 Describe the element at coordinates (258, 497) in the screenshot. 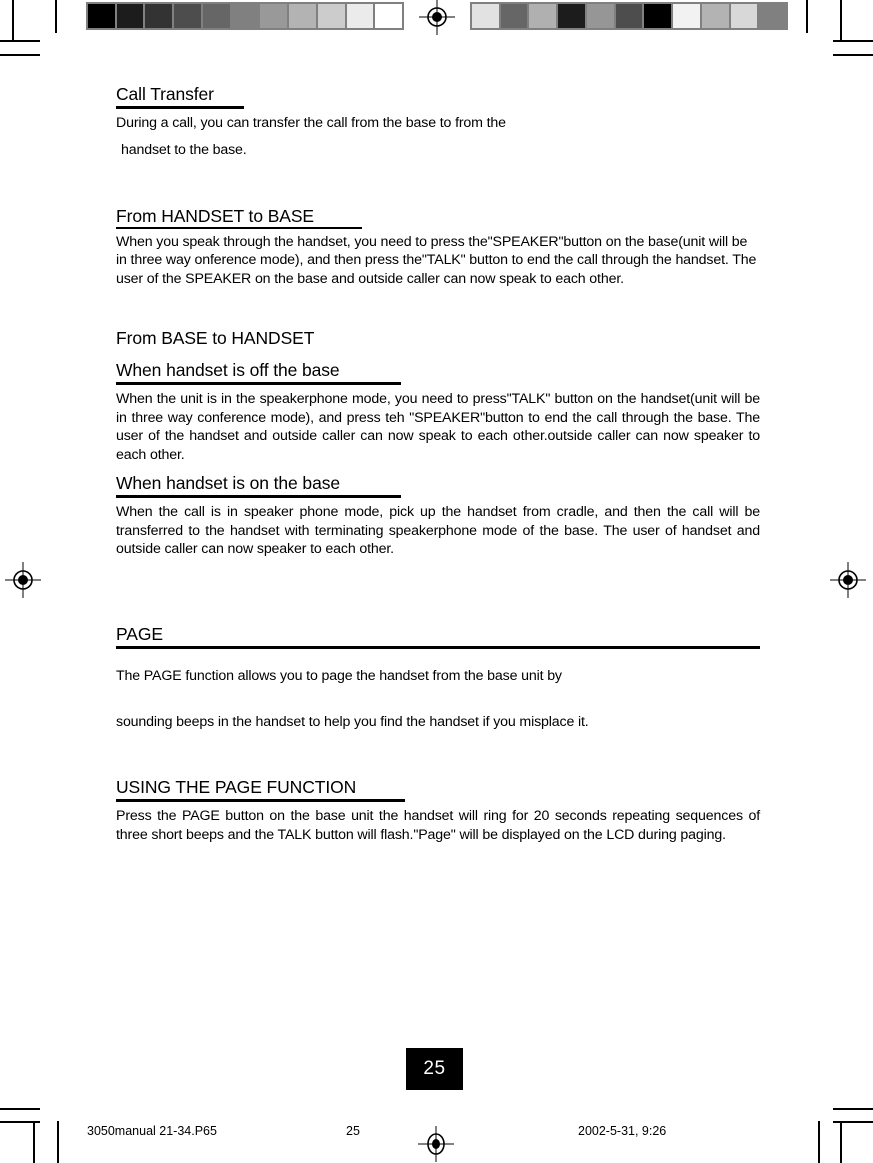

I see `handset-on-base-heading-rule` at that location.